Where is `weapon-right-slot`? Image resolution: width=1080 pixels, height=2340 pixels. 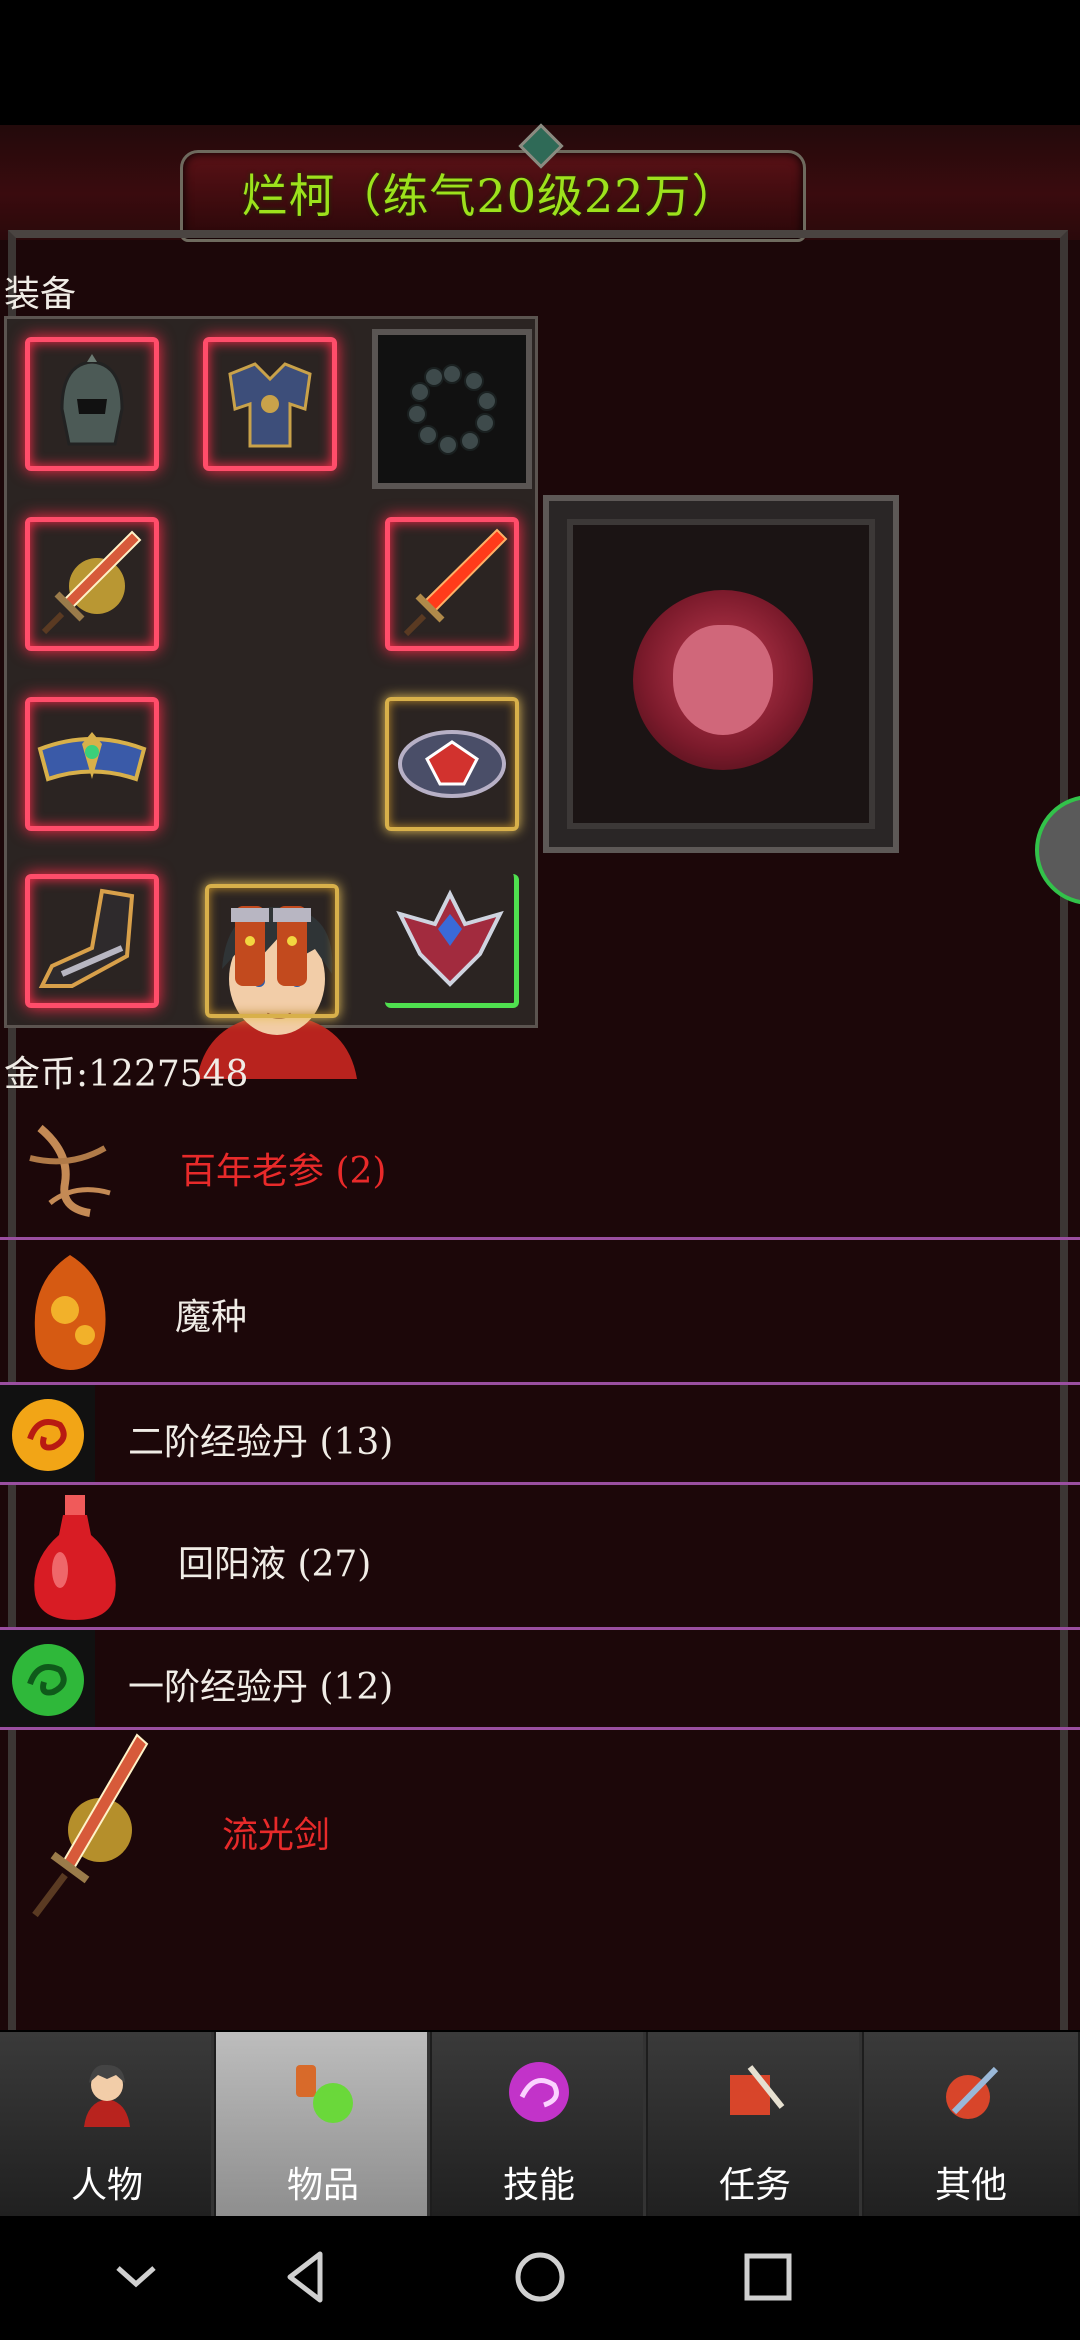 weapon-right-slot is located at coordinates (452, 584).